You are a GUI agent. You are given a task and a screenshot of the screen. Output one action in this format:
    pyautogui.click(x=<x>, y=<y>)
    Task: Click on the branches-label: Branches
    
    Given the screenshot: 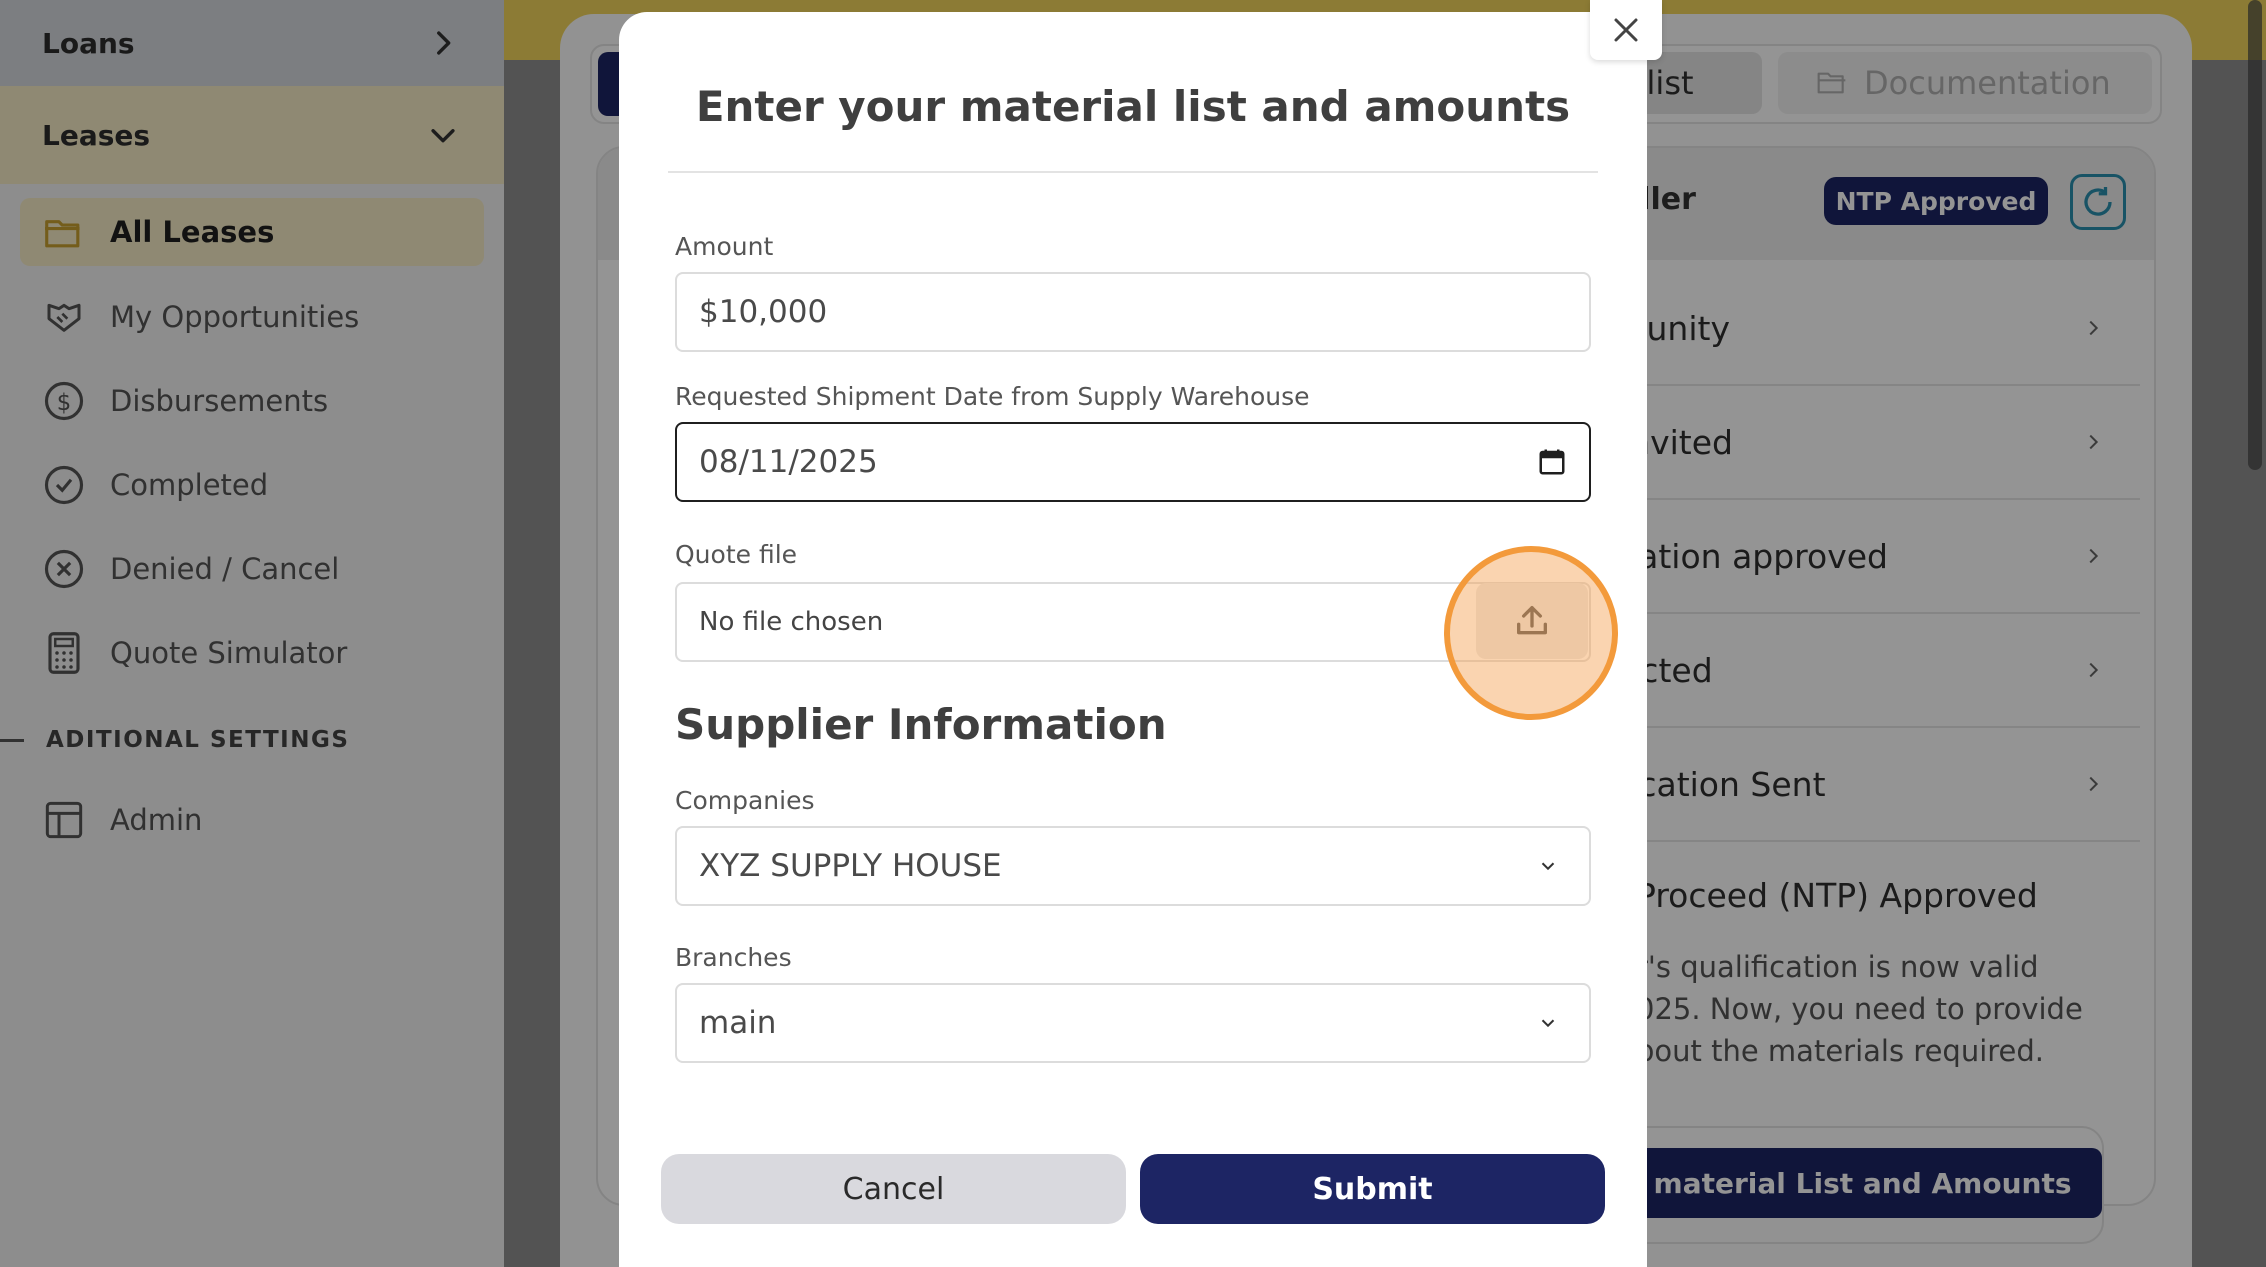 What is the action you would take?
    pyautogui.click(x=733, y=957)
    